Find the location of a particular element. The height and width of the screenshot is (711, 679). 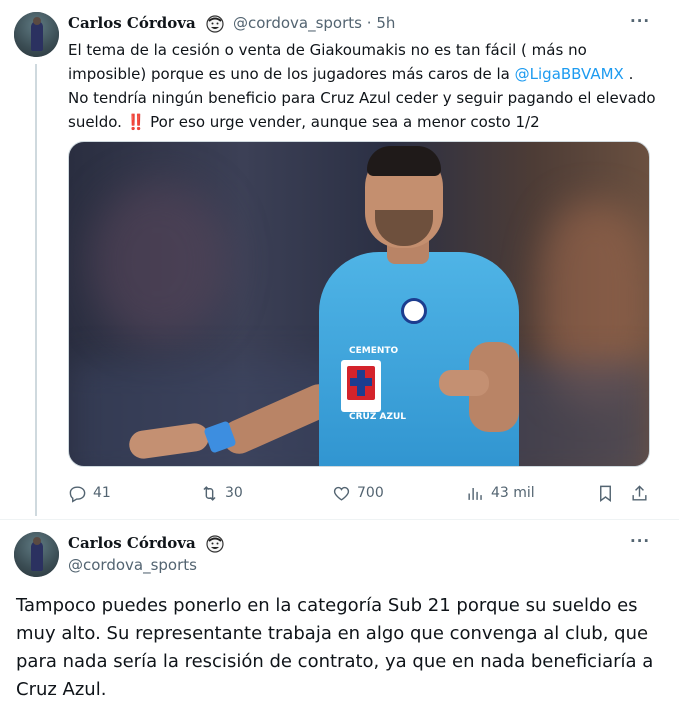

timestamp: 5h is located at coordinates (385, 23).